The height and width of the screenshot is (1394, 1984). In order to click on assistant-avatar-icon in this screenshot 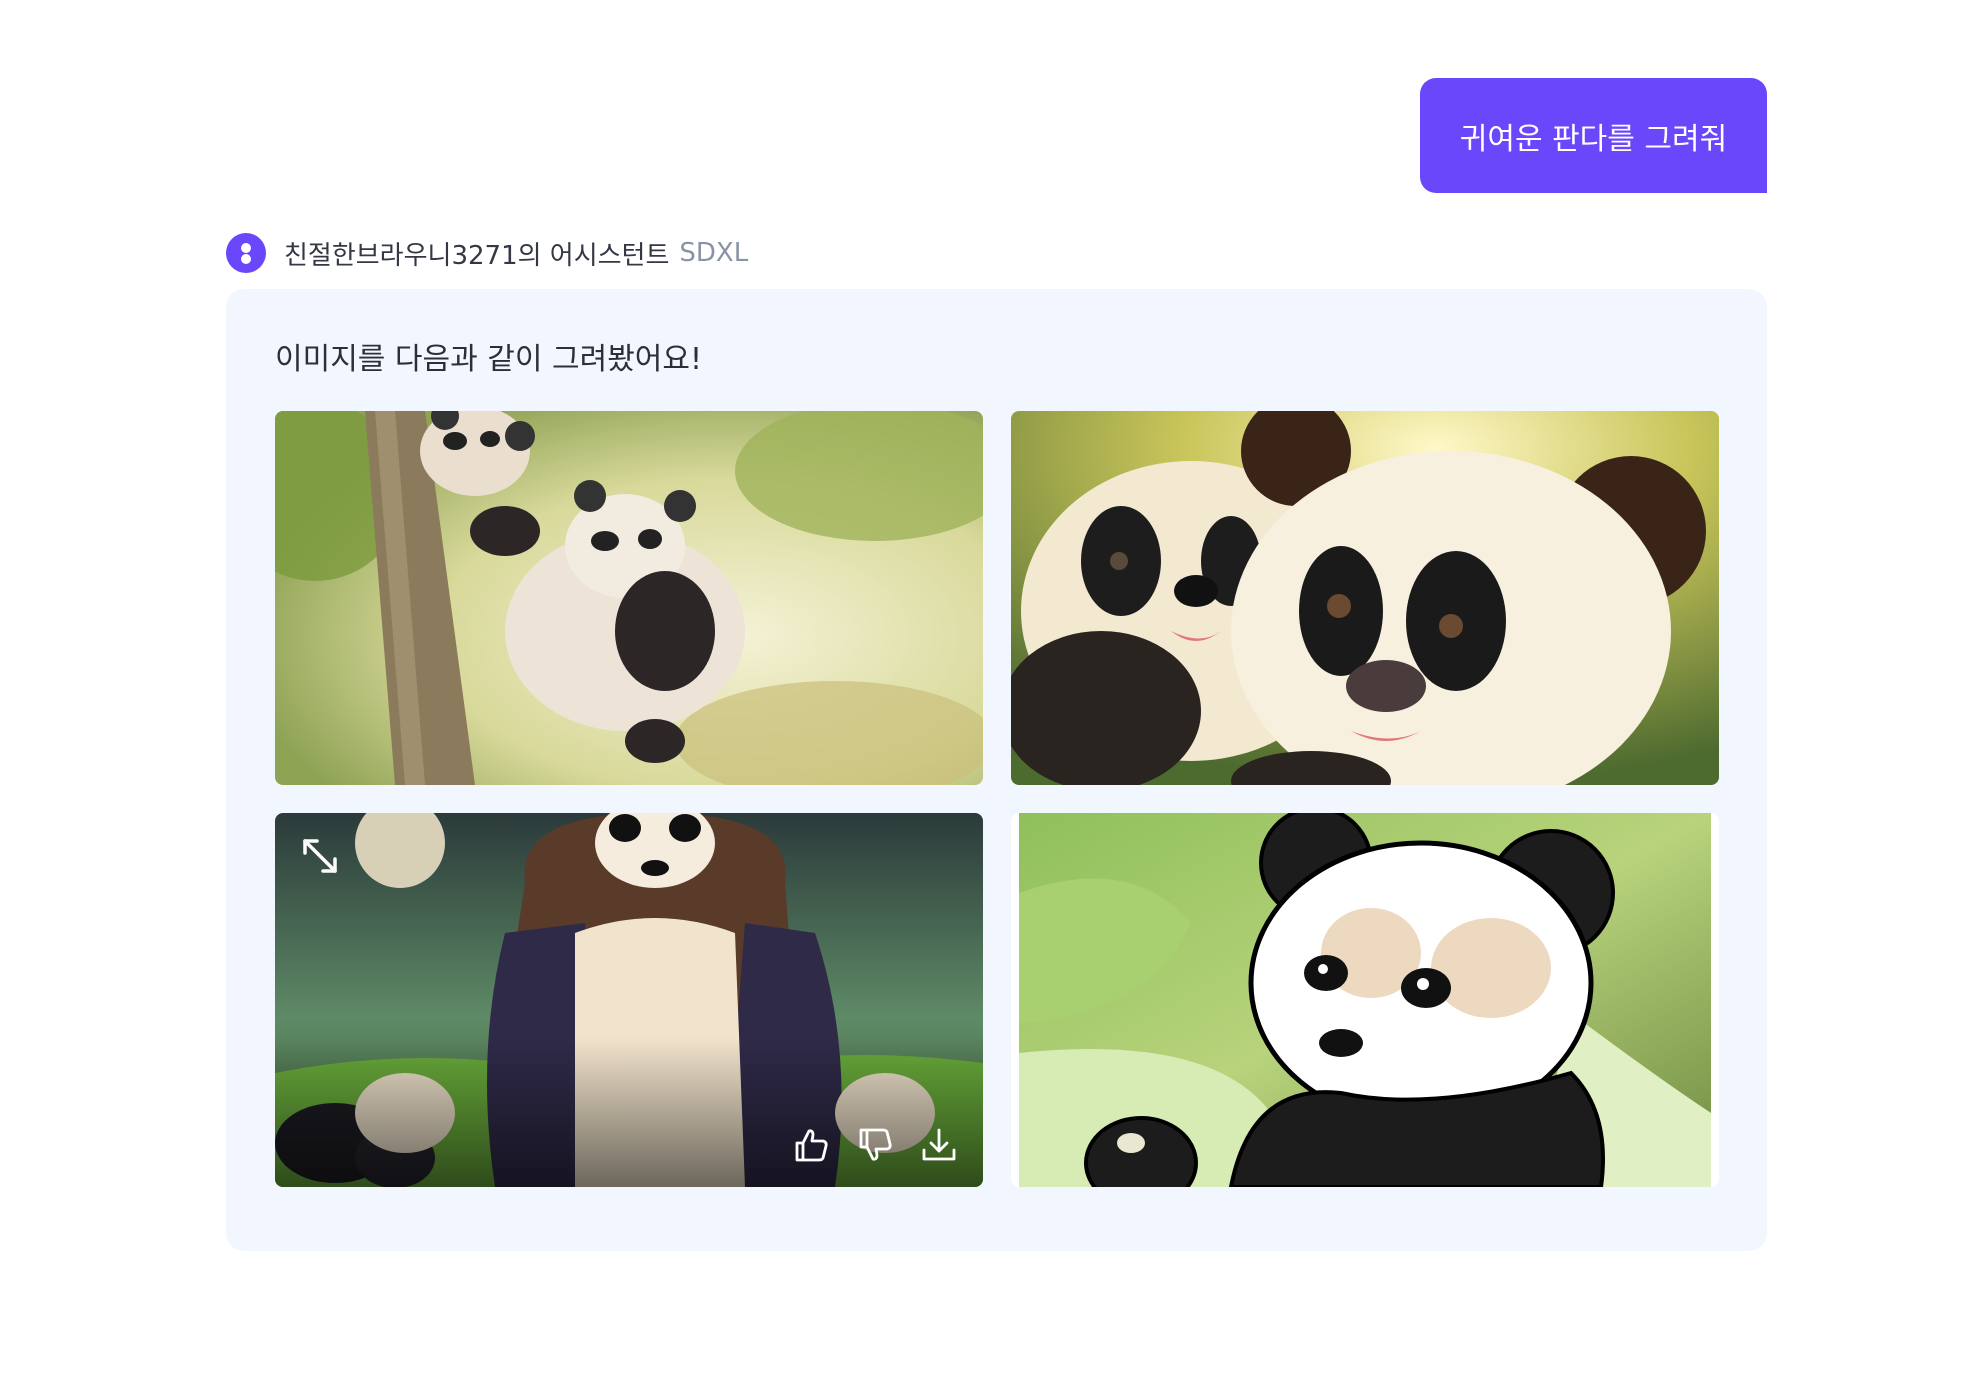, I will do `click(246, 253)`.